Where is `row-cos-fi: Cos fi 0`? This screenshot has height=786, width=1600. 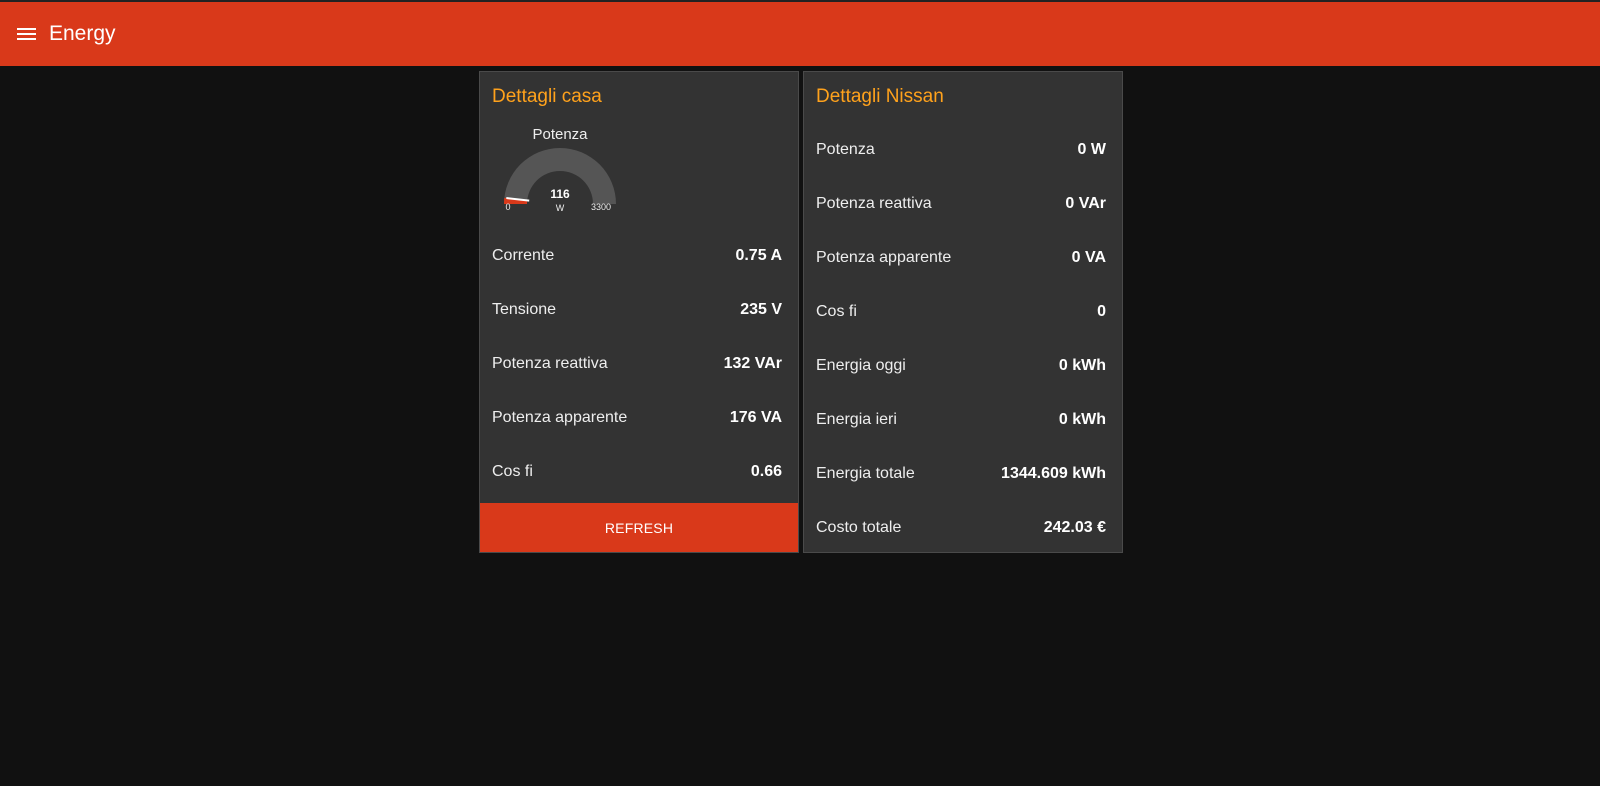 row-cos-fi: Cos fi 0 is located at coordinates (961, 312).